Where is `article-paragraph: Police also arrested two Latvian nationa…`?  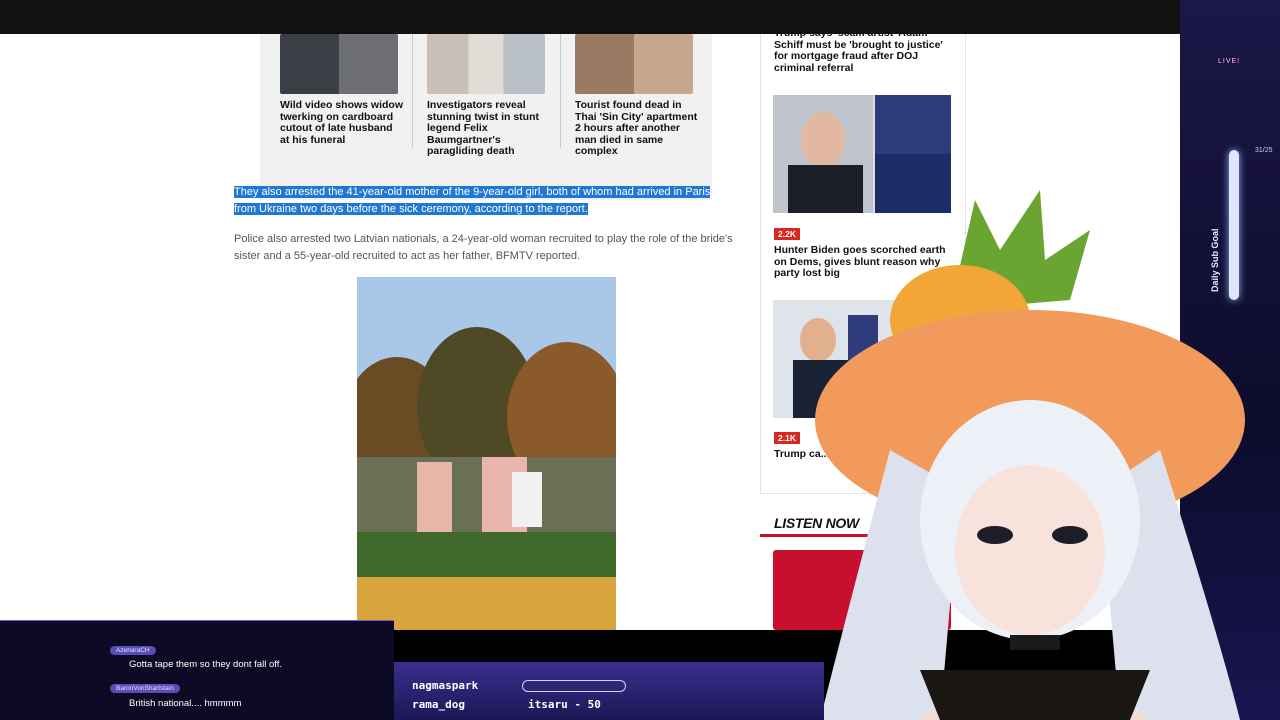 article-paragraph: Police also arrested two Latvian nationa… is located at coordinates (483, 247).